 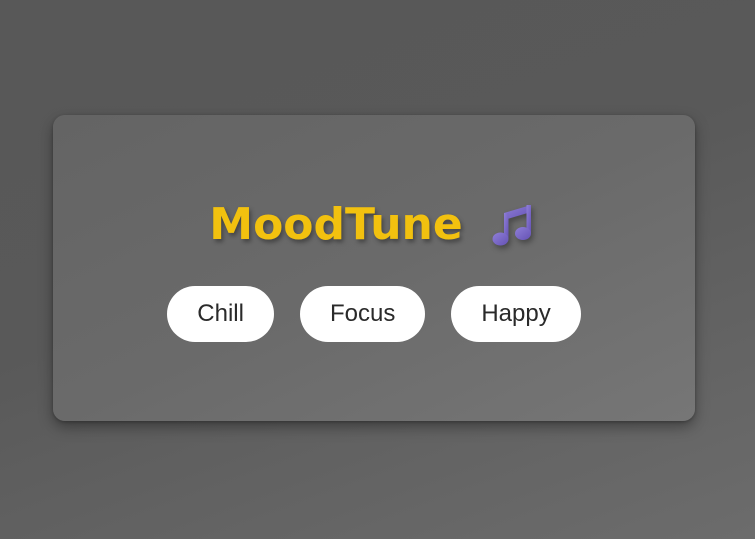 I want to click on mood-button-chill: Chill, so click(x=220, y=314).